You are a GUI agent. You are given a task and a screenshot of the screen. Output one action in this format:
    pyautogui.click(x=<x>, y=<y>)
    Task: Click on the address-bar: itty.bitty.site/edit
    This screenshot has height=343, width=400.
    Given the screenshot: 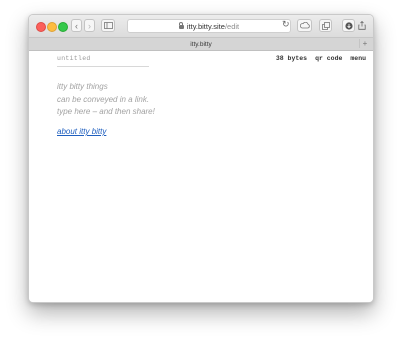 What is the action you would take?
    pyautogui.click(x=209, y=26)
    